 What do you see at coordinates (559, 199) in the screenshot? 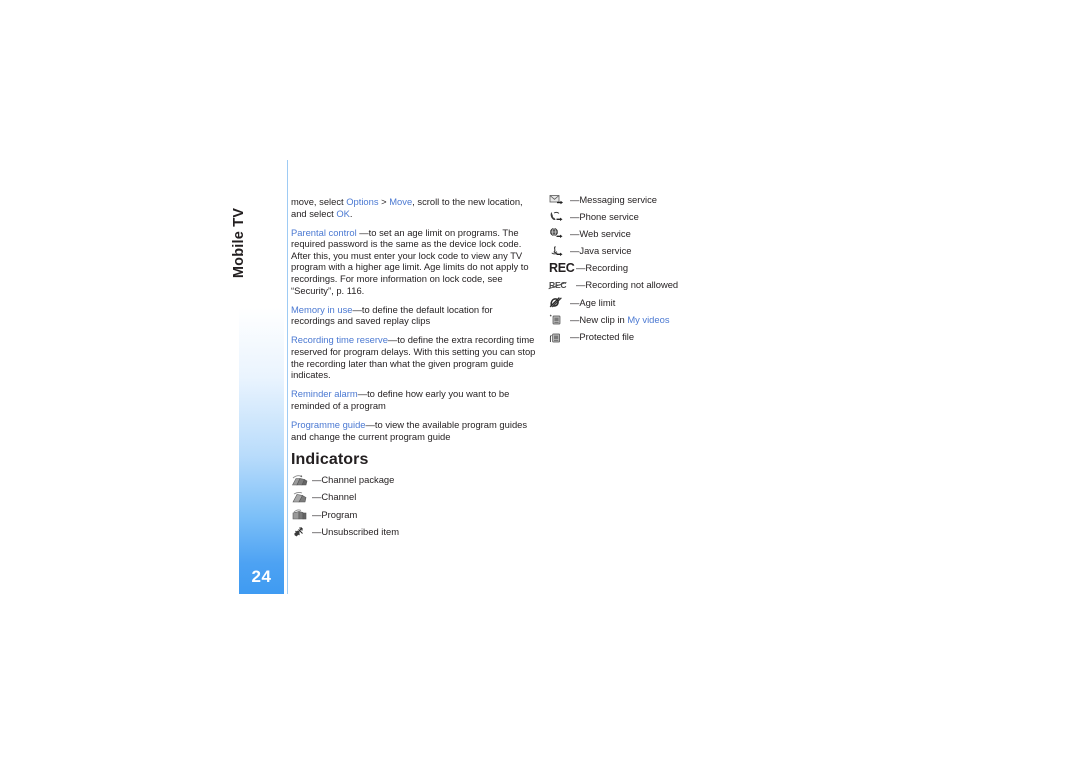
I see `messaging-service-icon` at bounding box center [559, 199].